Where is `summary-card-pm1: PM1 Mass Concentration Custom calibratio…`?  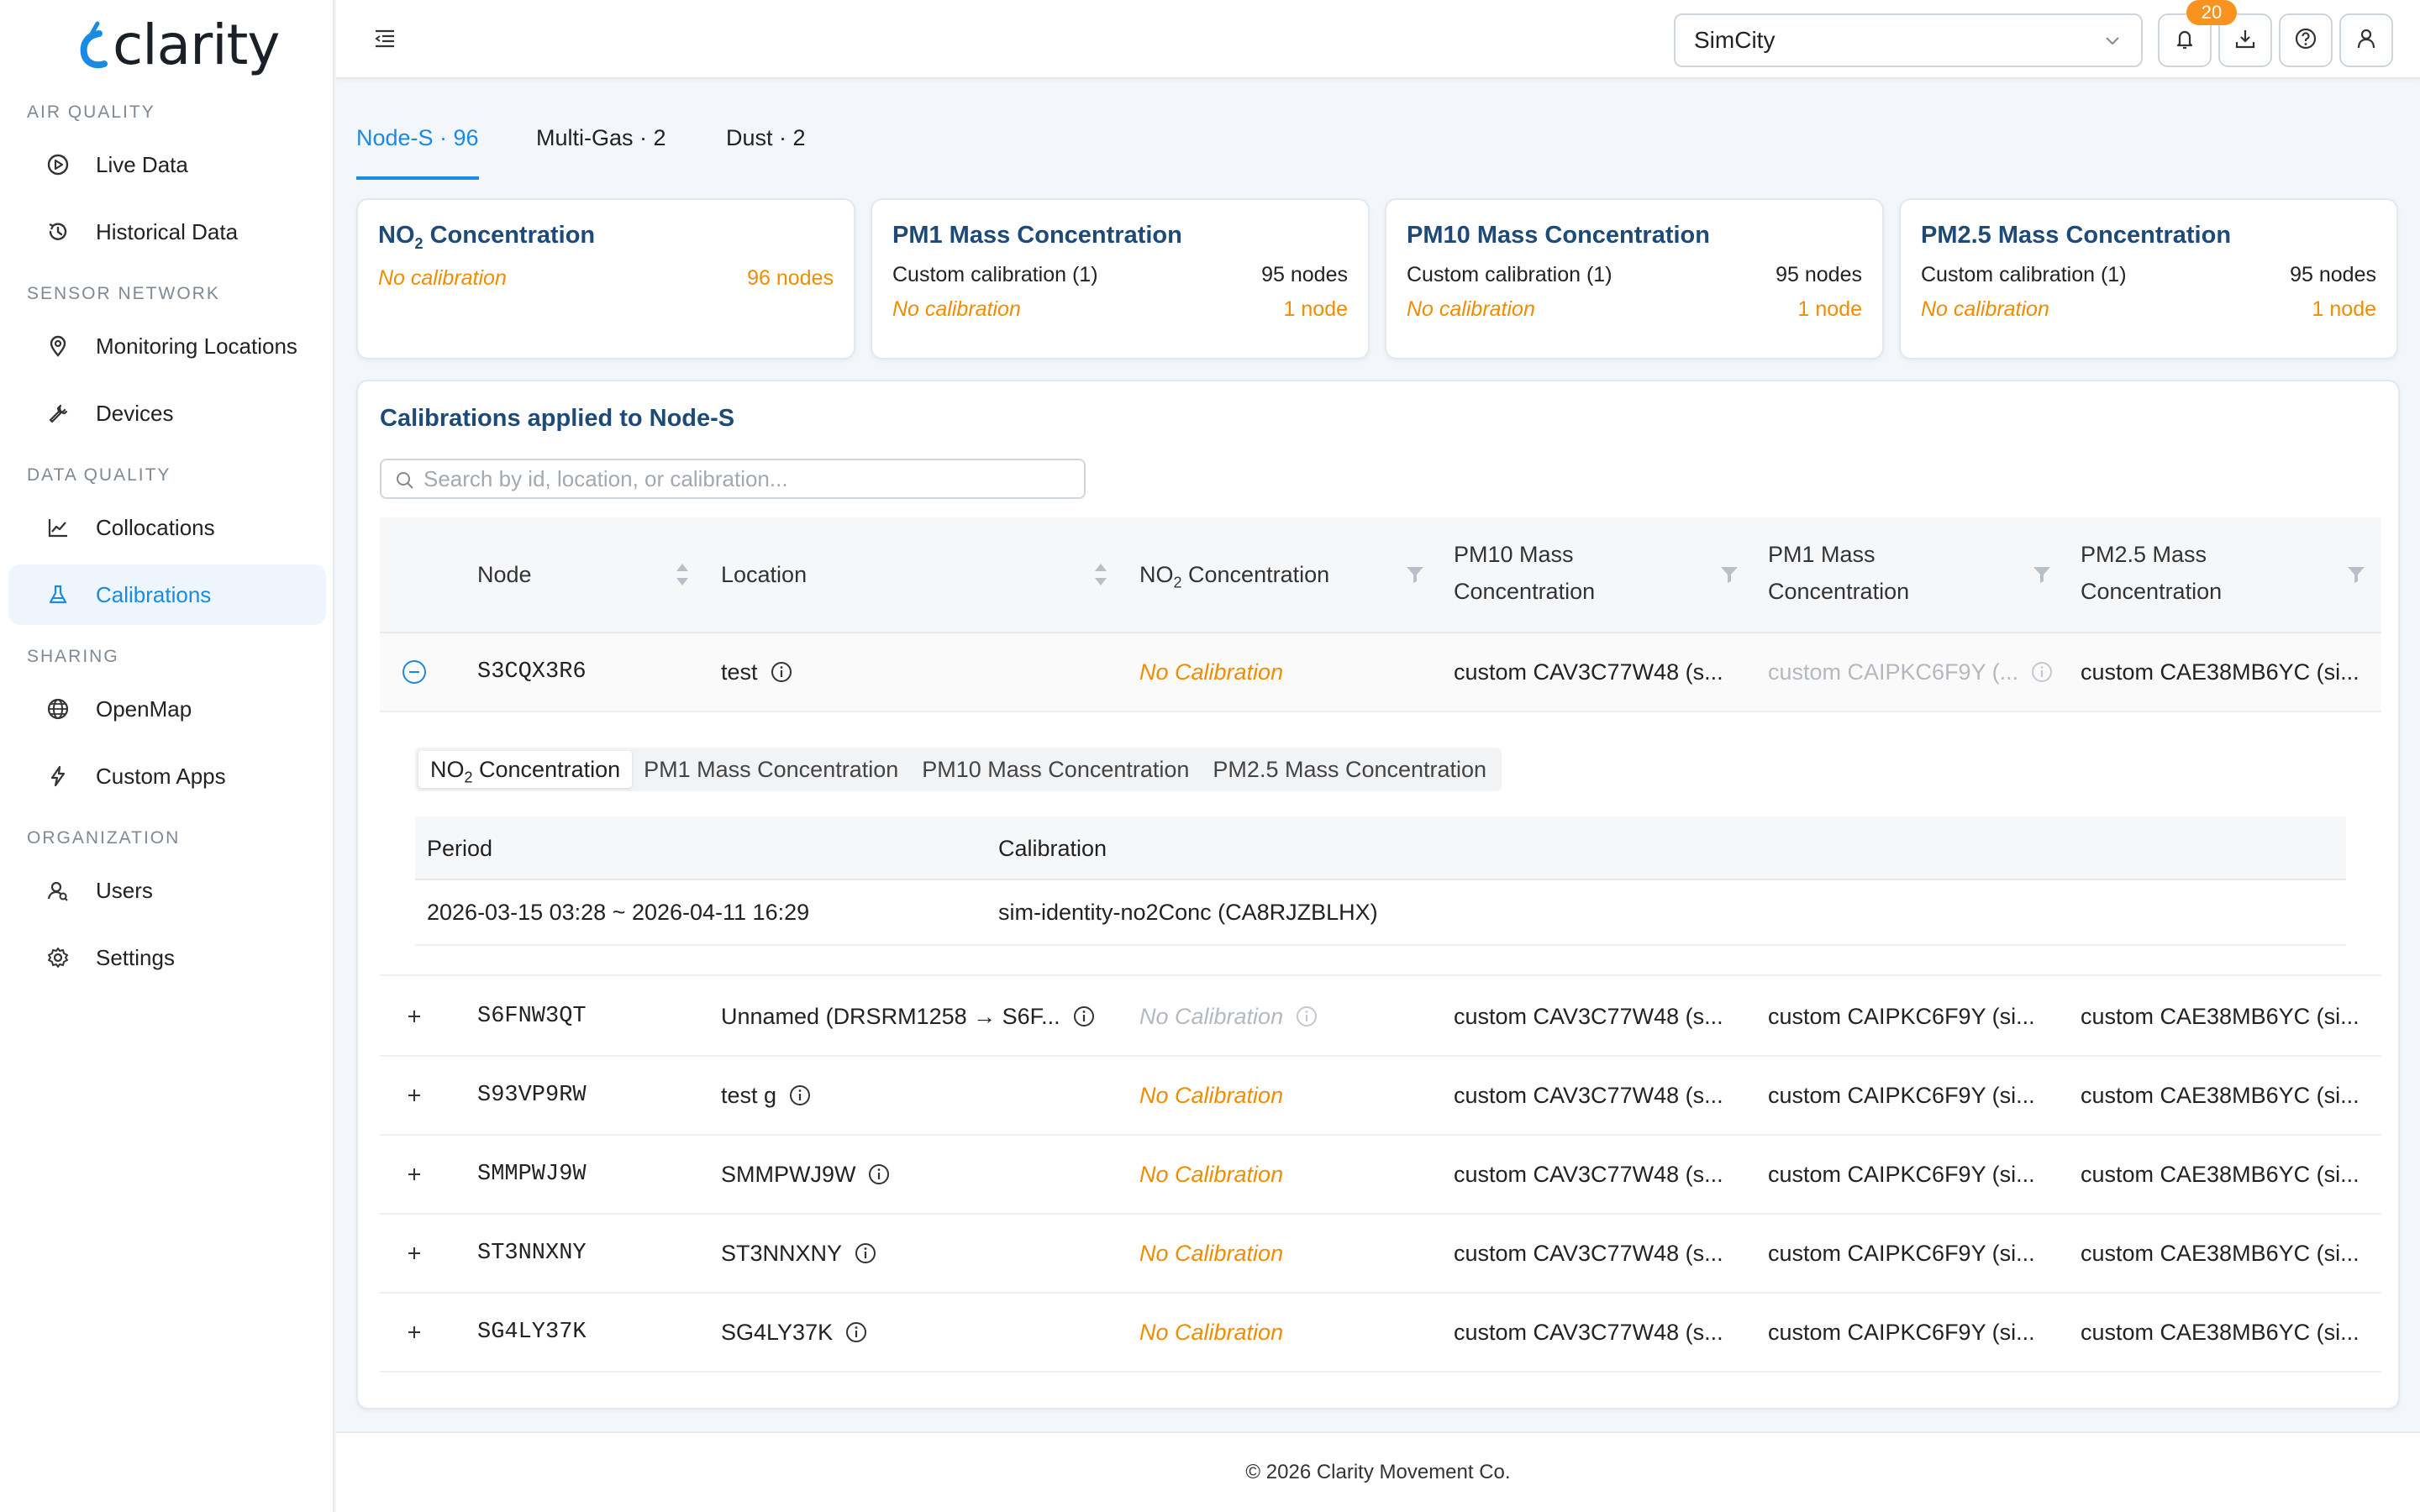 summary-card-pm1: PM1 Mass Concentration Custom calibratio… is located at coordinates (1120, 279).